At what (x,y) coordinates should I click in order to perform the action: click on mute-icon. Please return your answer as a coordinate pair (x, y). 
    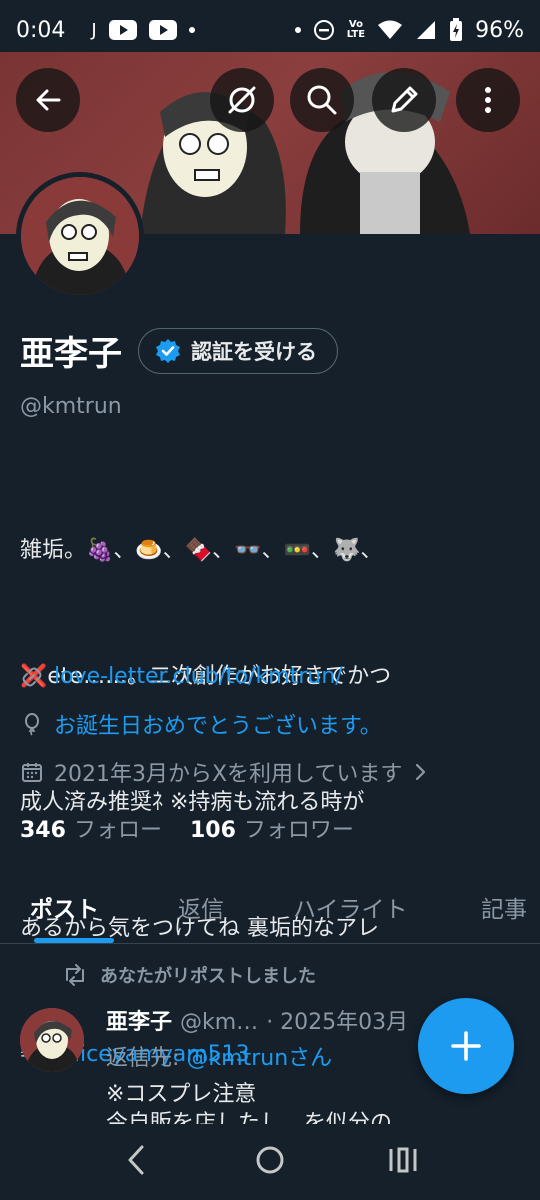
    Looking at the image, I should click on (242, 100).